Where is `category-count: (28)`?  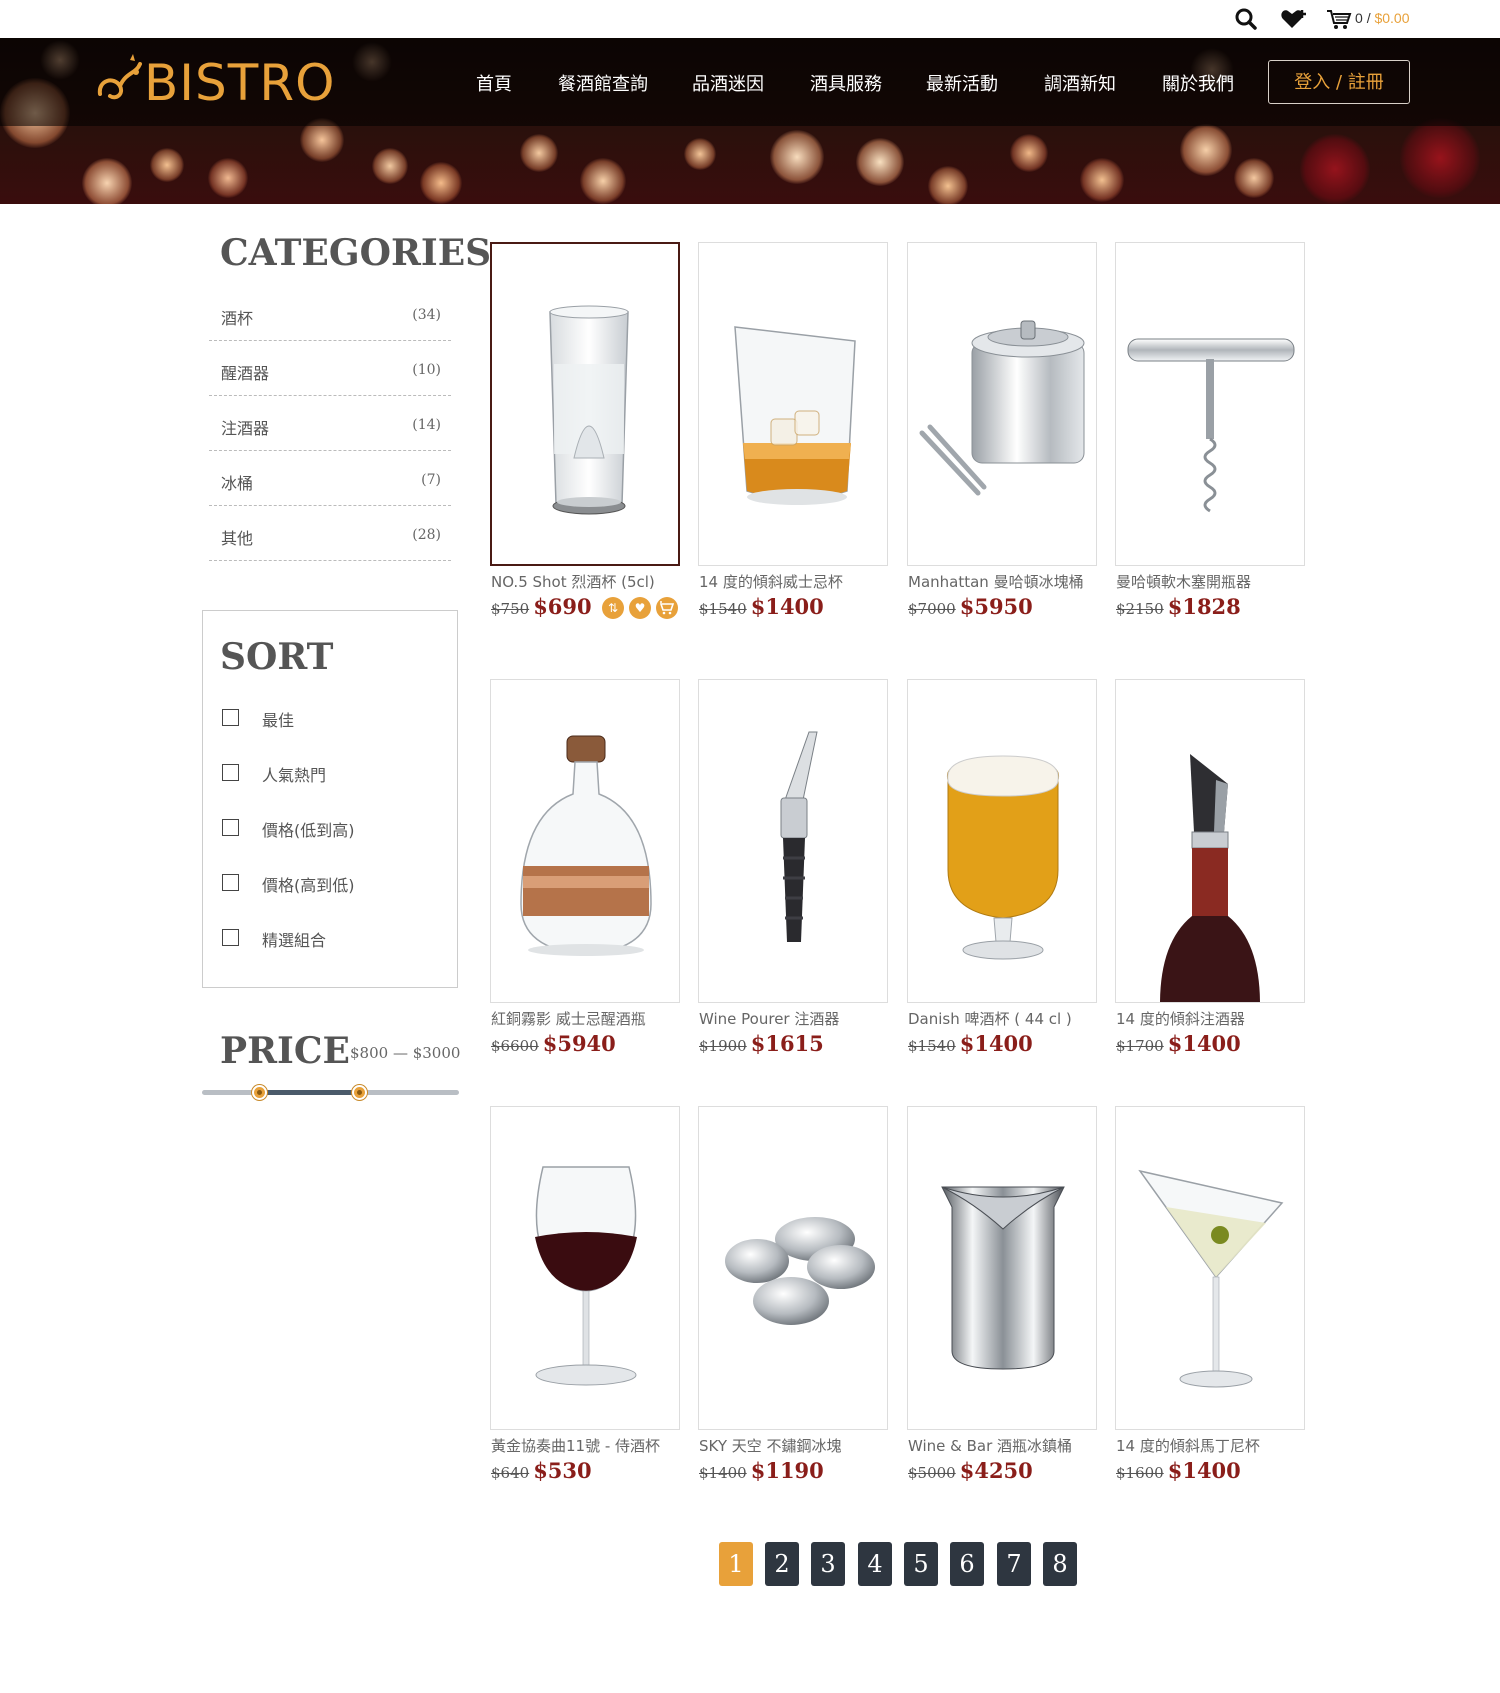 category-count: (28) is located at coordinates (426, 535).